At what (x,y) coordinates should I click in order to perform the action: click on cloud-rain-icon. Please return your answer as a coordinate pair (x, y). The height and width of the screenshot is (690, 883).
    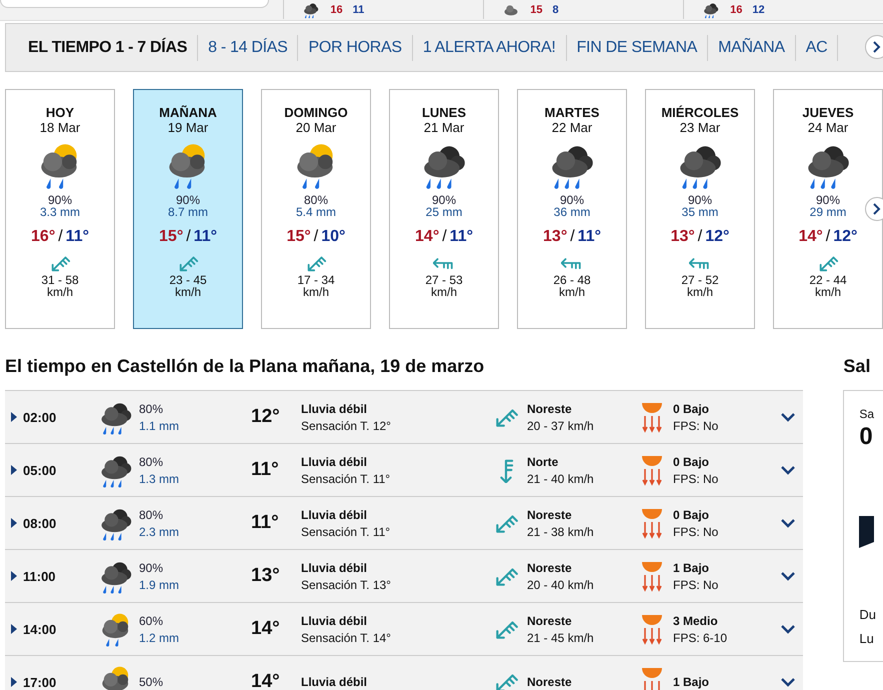
    Looking at the image, I should click on (711, 9).